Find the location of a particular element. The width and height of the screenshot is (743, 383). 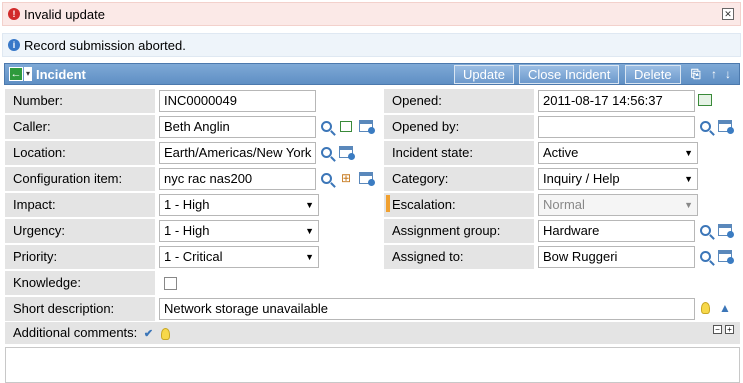

category-select: Inquiry / Help ▼ is located at coordinates (618, 179).